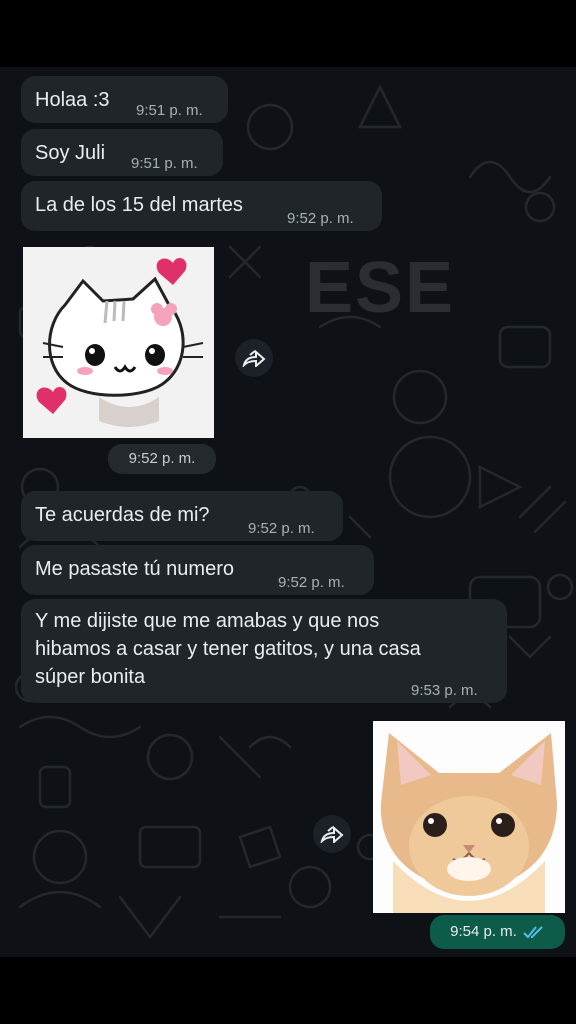 The width and height of the screenshot is (576, 1024). I want to click on message-text: Me pasaste tú numero, so click(134, 569).